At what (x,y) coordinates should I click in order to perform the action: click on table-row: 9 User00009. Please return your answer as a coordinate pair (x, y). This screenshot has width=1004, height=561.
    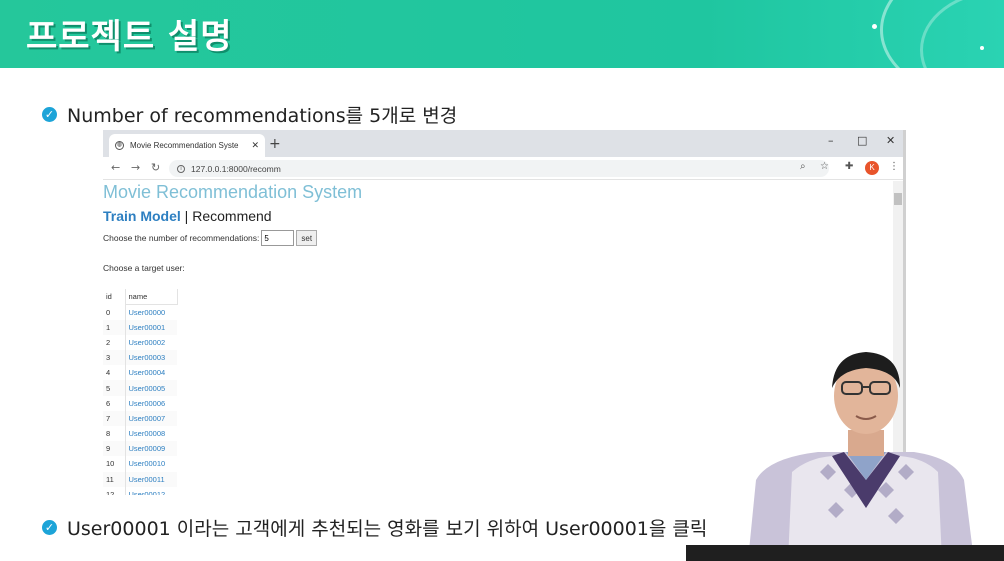
    Looking at the image, I should click on (140, 449).